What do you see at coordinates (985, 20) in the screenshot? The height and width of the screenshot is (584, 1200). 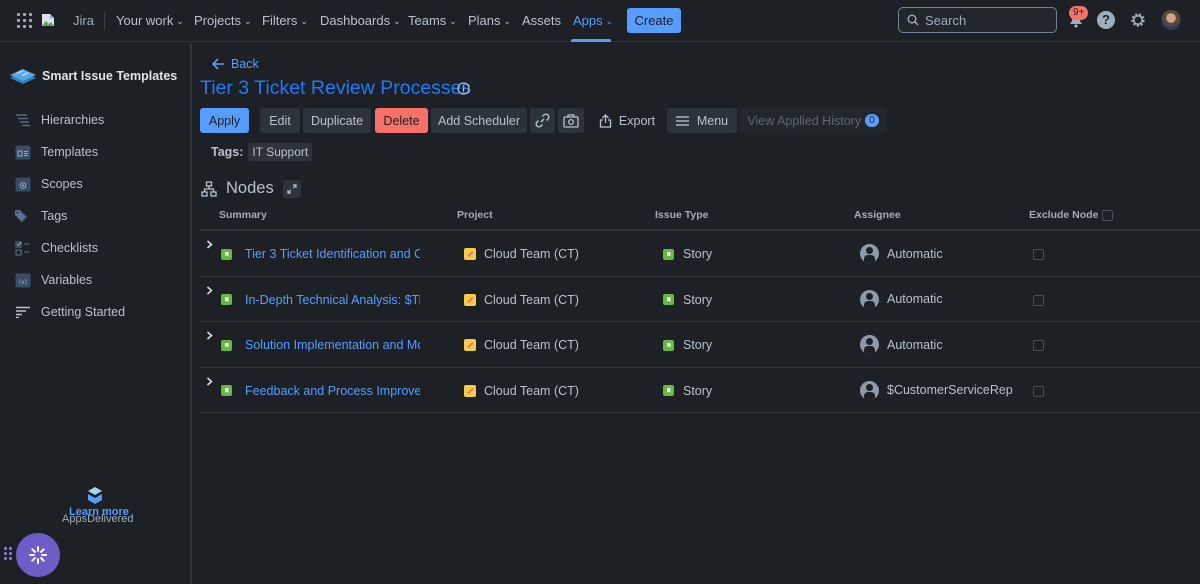 I see `search-input` at bounding box center [985, 20].